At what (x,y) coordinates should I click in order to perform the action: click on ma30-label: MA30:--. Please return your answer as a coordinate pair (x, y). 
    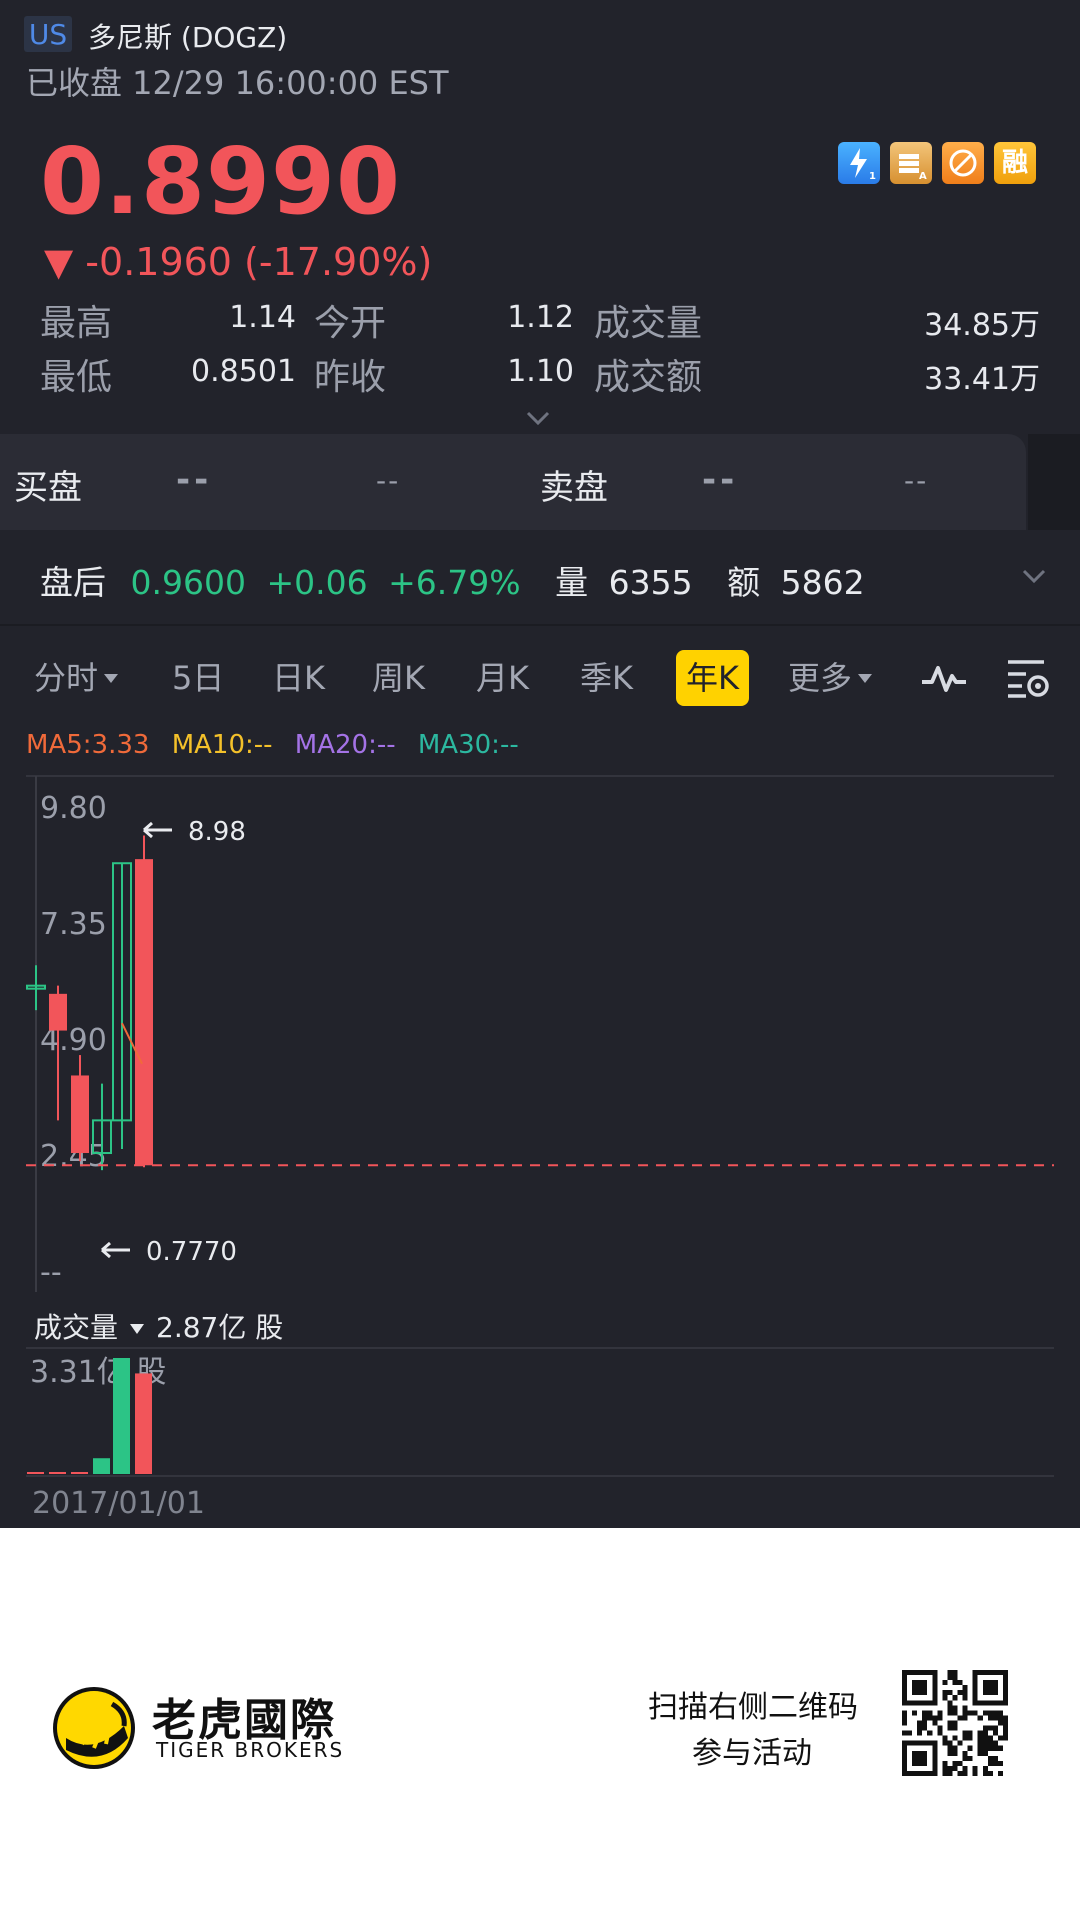
    Looking at the image, I should click on (468, 745).